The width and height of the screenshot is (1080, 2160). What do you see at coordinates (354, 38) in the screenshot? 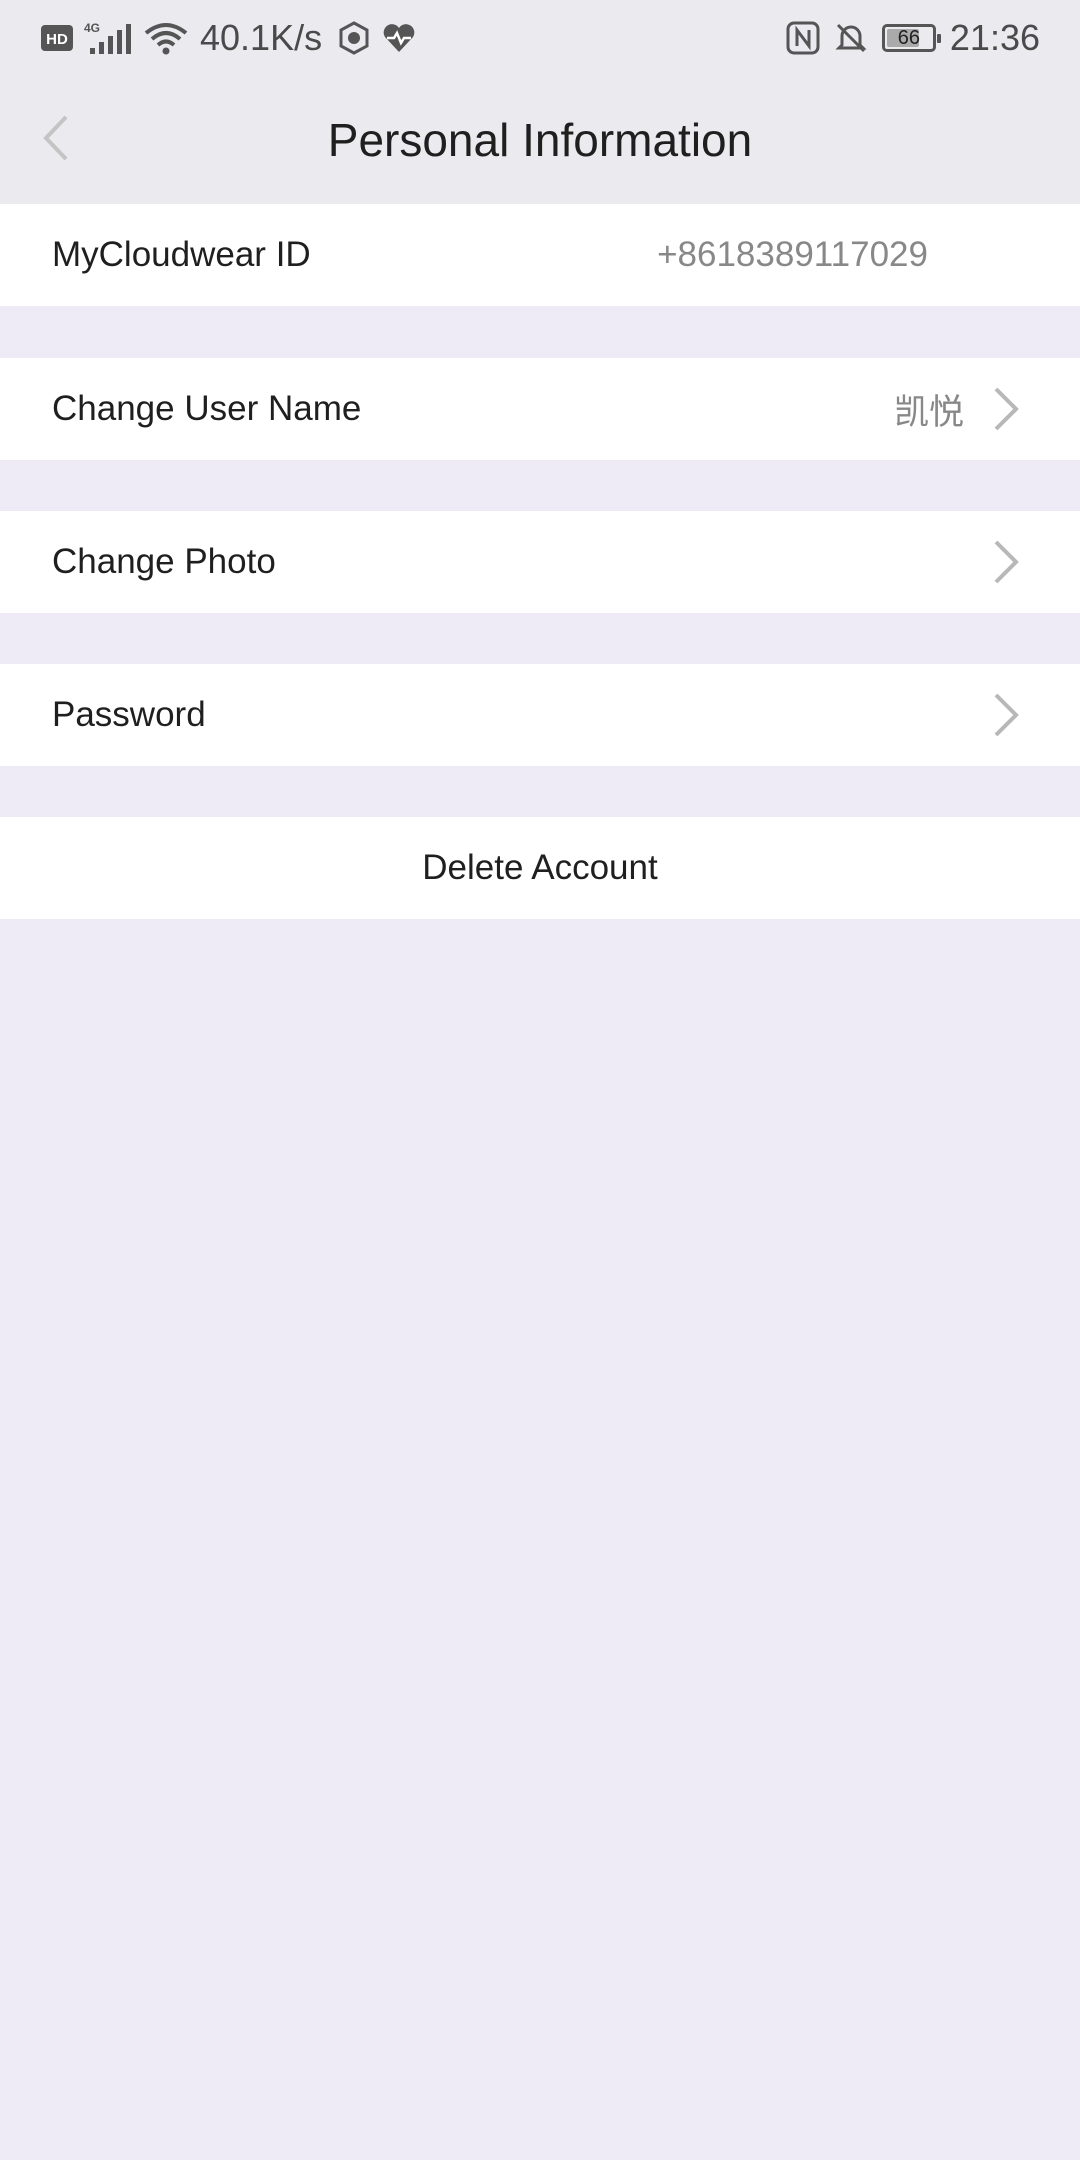
I see `speedometer-icon` at bounding box center [354, 38].